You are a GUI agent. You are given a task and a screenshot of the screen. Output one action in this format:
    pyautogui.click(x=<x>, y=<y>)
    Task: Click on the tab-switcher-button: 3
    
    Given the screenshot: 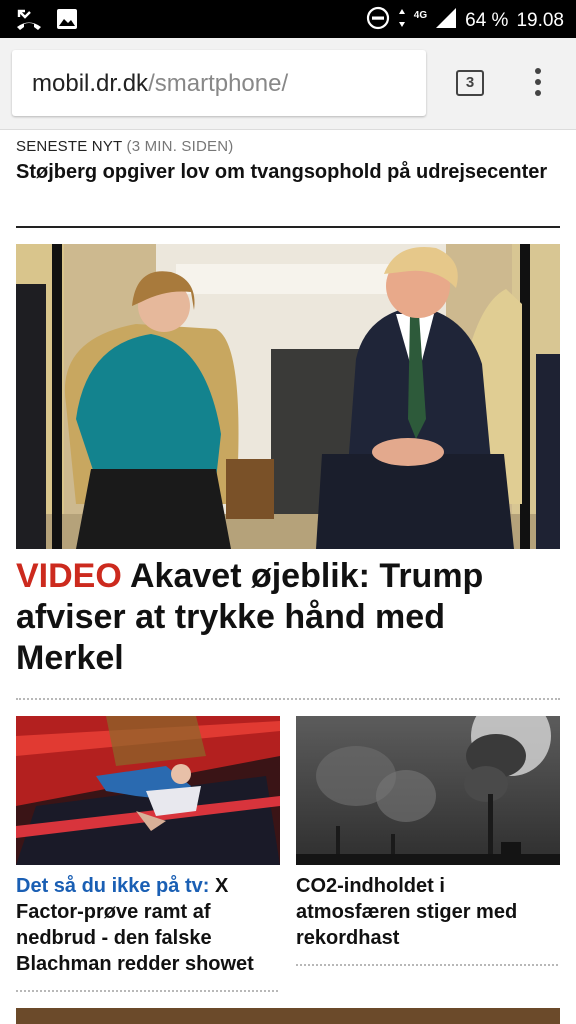 What is the action you would take?
    pyautogui.click(x=470, y=83)
    